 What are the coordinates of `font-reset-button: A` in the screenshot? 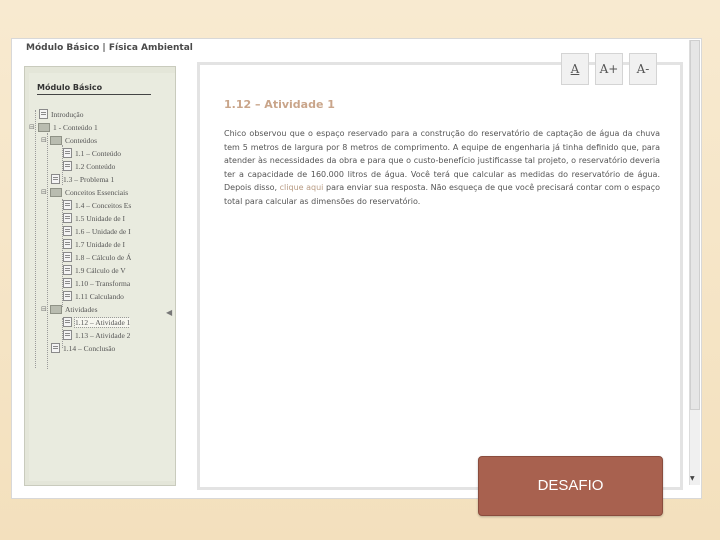 It's located at (575, 69).